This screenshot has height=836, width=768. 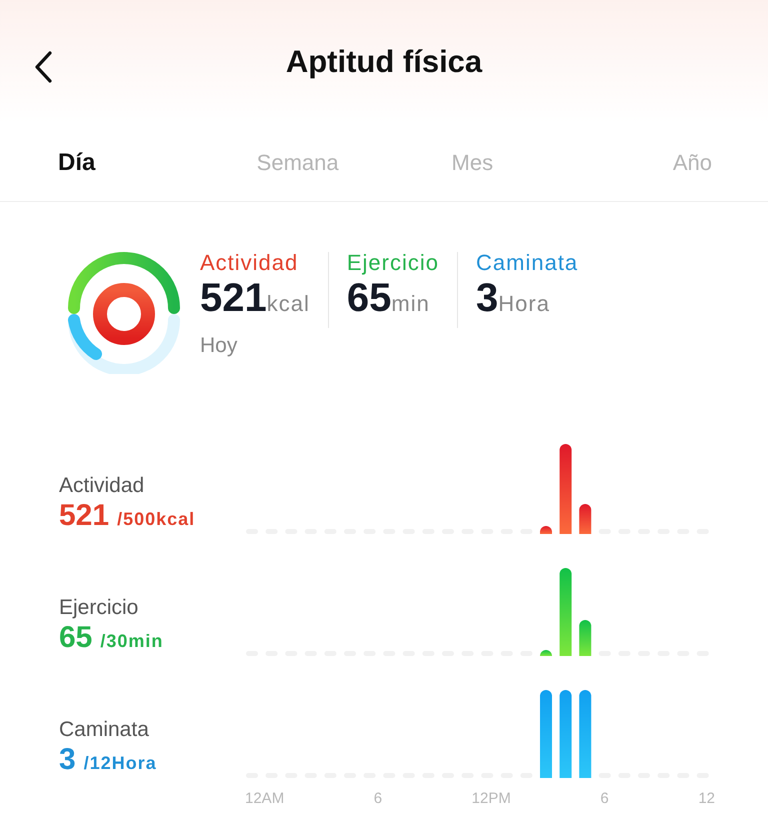 What do you see at coordinates (487, 298) in the screenshot?
I see `metric-value: 3` at bounding box center [487, 298].